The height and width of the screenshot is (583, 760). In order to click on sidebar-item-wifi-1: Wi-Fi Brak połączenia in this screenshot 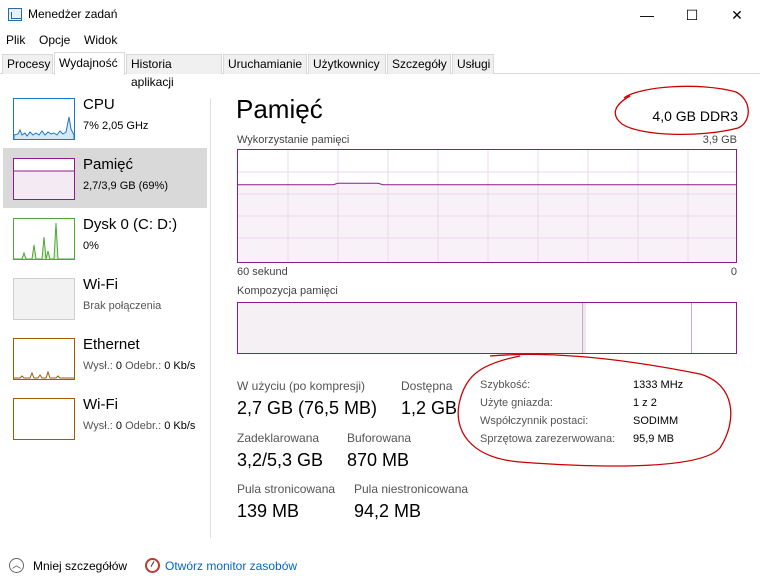, I will do `click(105, 298)`.